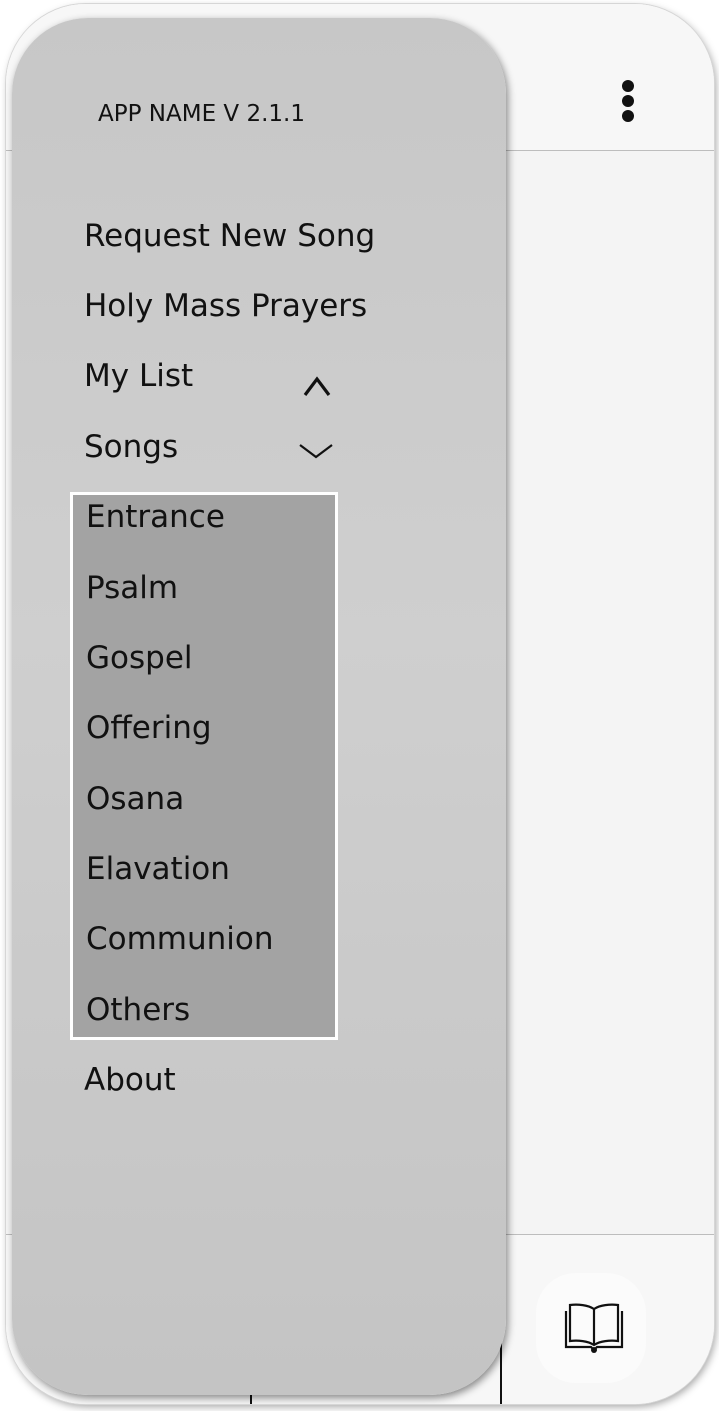  What do you see at coordinates (138, 1010) in the screenshot?
I see `submenu-item-others: Others` at bounding box center [138, 1010].